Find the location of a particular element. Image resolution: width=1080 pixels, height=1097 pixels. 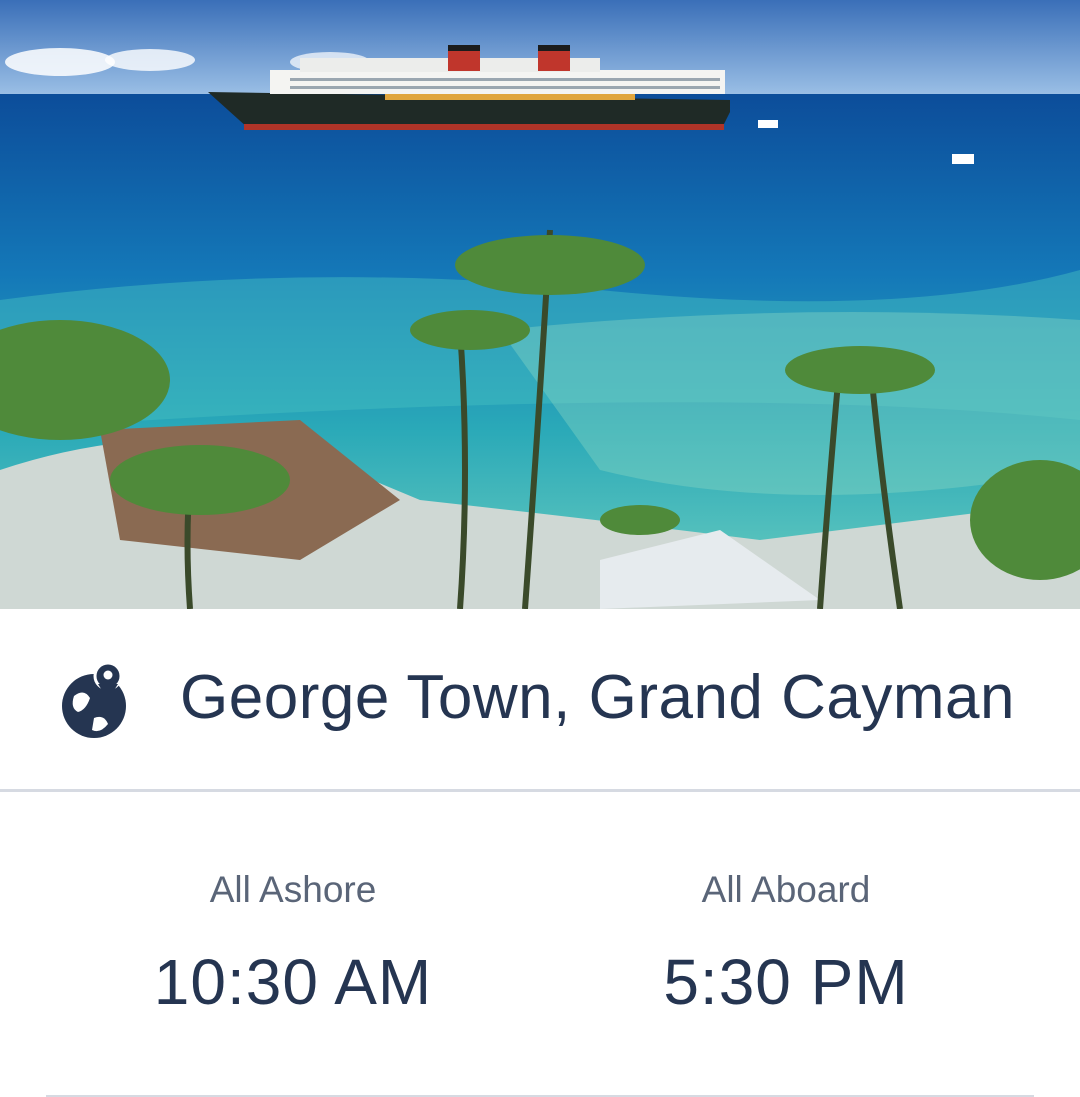

globe-pin-icon is located at coordinates (94, 699).